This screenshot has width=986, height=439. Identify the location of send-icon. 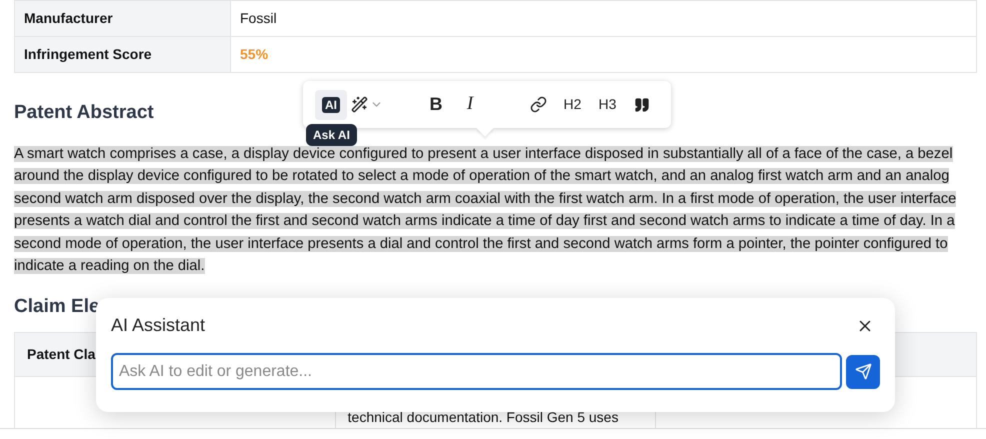
(863, 371).